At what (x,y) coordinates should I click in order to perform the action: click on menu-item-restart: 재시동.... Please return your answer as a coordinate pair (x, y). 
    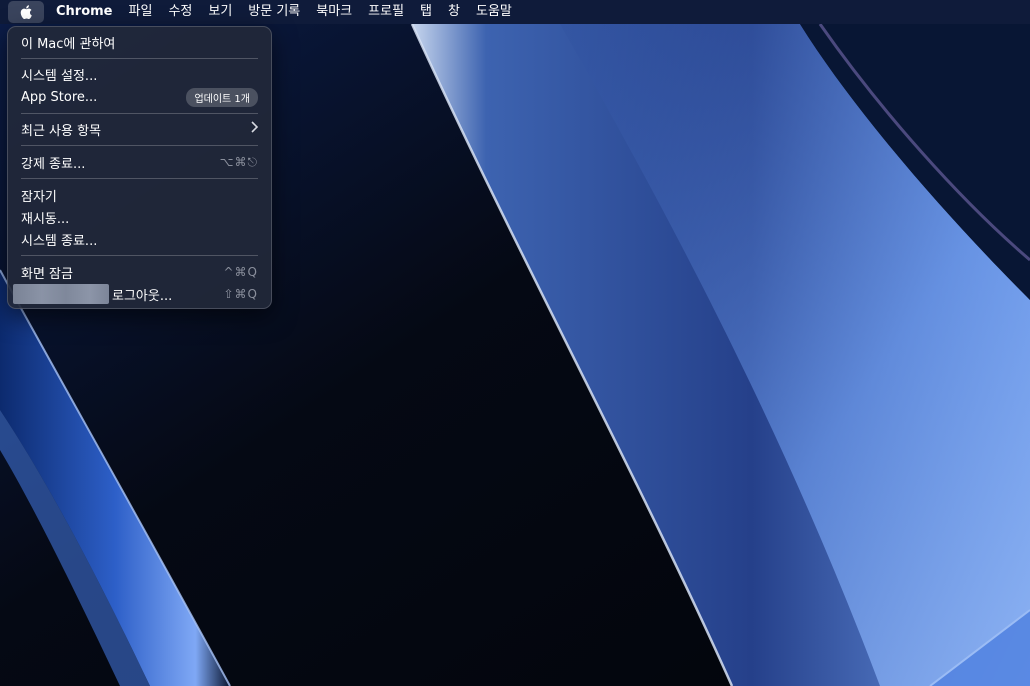
    Looking at the image, I should click on (139, 217).